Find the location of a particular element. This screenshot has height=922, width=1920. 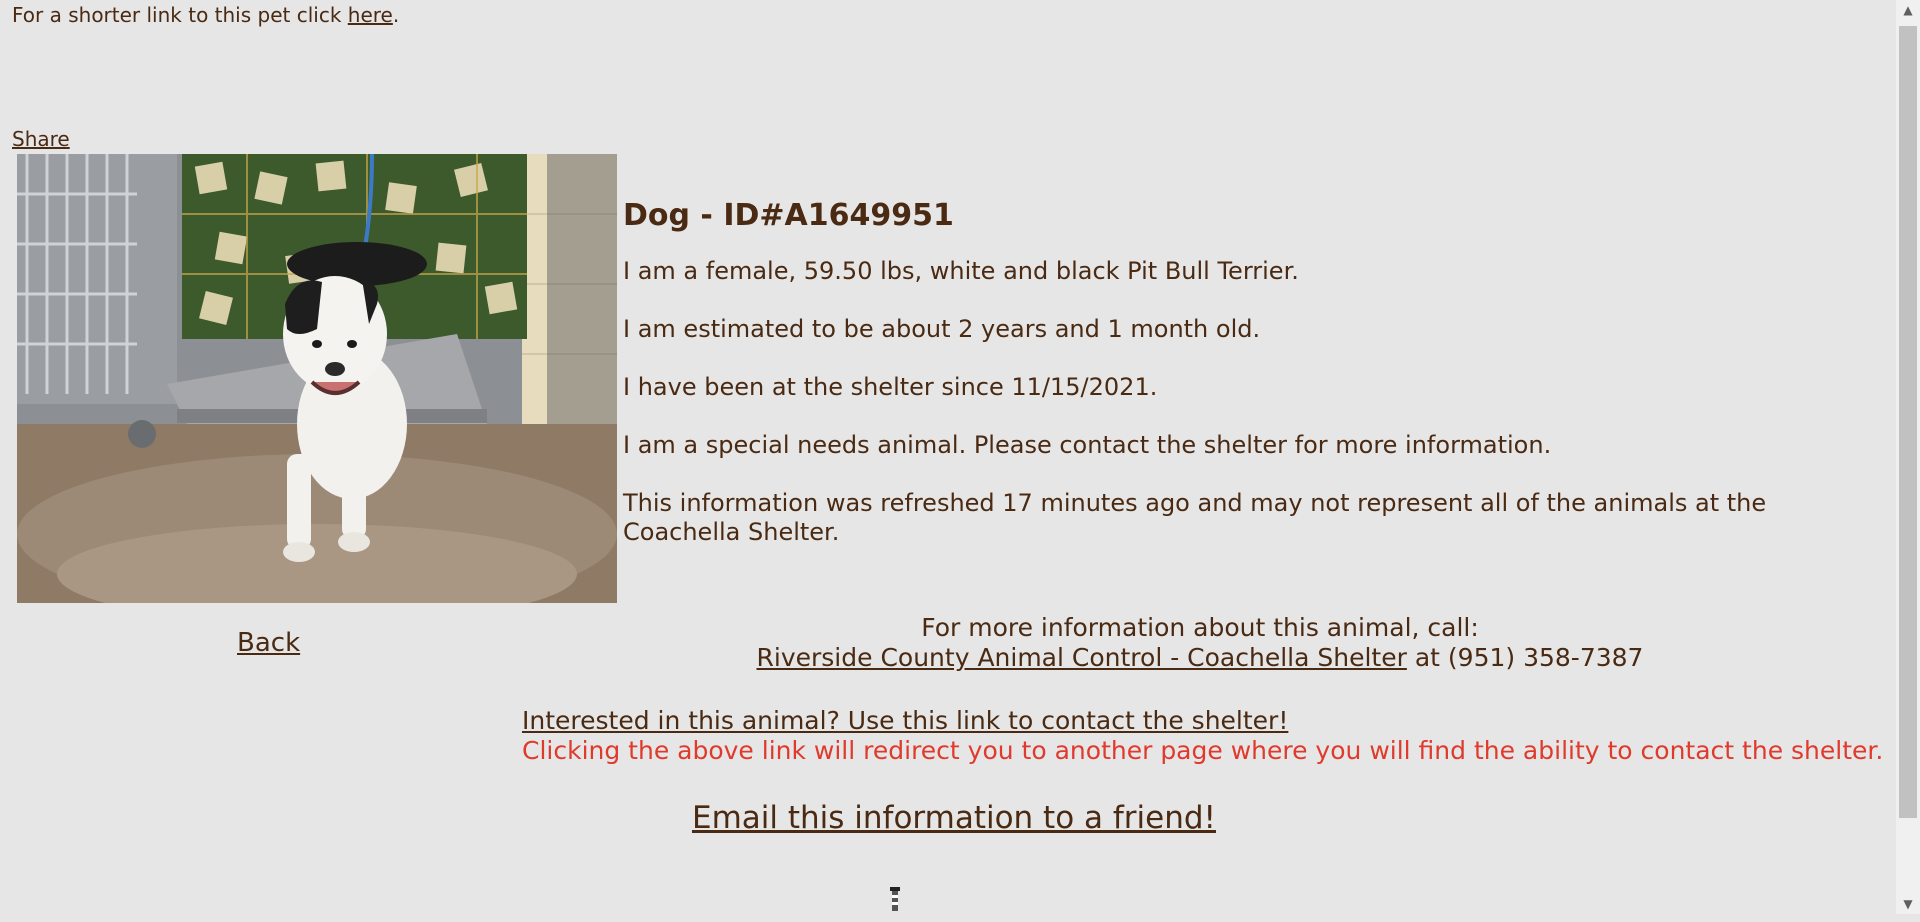

back-link: Back is located at coordinates (268, 643).